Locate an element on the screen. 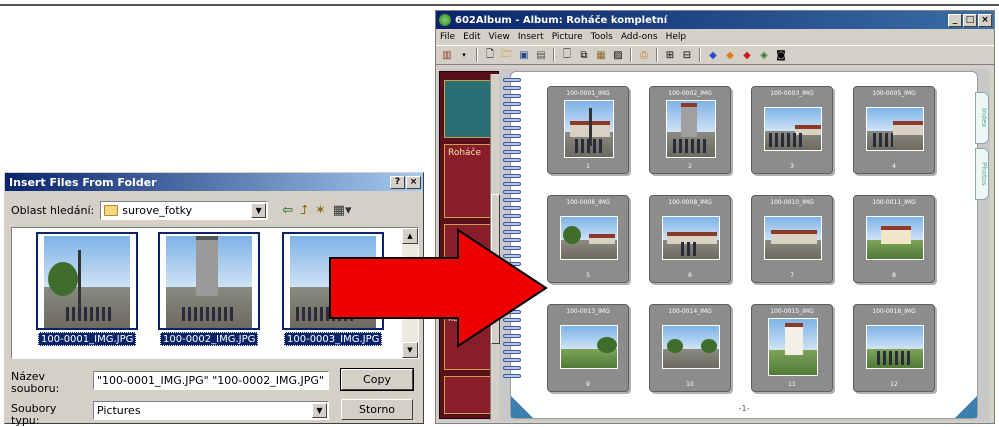 This screenshot has width=999, height=427. spine-tab-end is located at coordinates (470, 395).